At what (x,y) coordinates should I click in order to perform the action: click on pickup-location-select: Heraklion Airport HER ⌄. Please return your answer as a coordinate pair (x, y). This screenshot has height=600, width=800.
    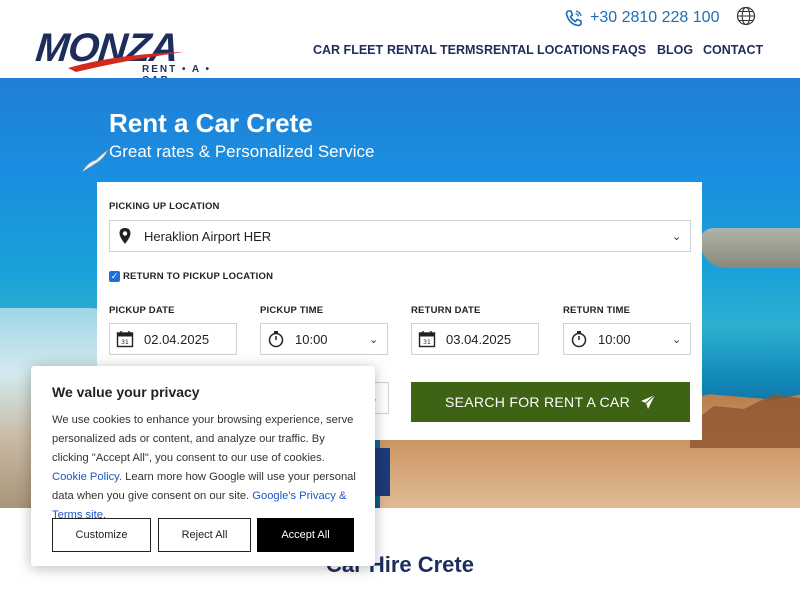
    Looking at the image, I should click on (400, 236).